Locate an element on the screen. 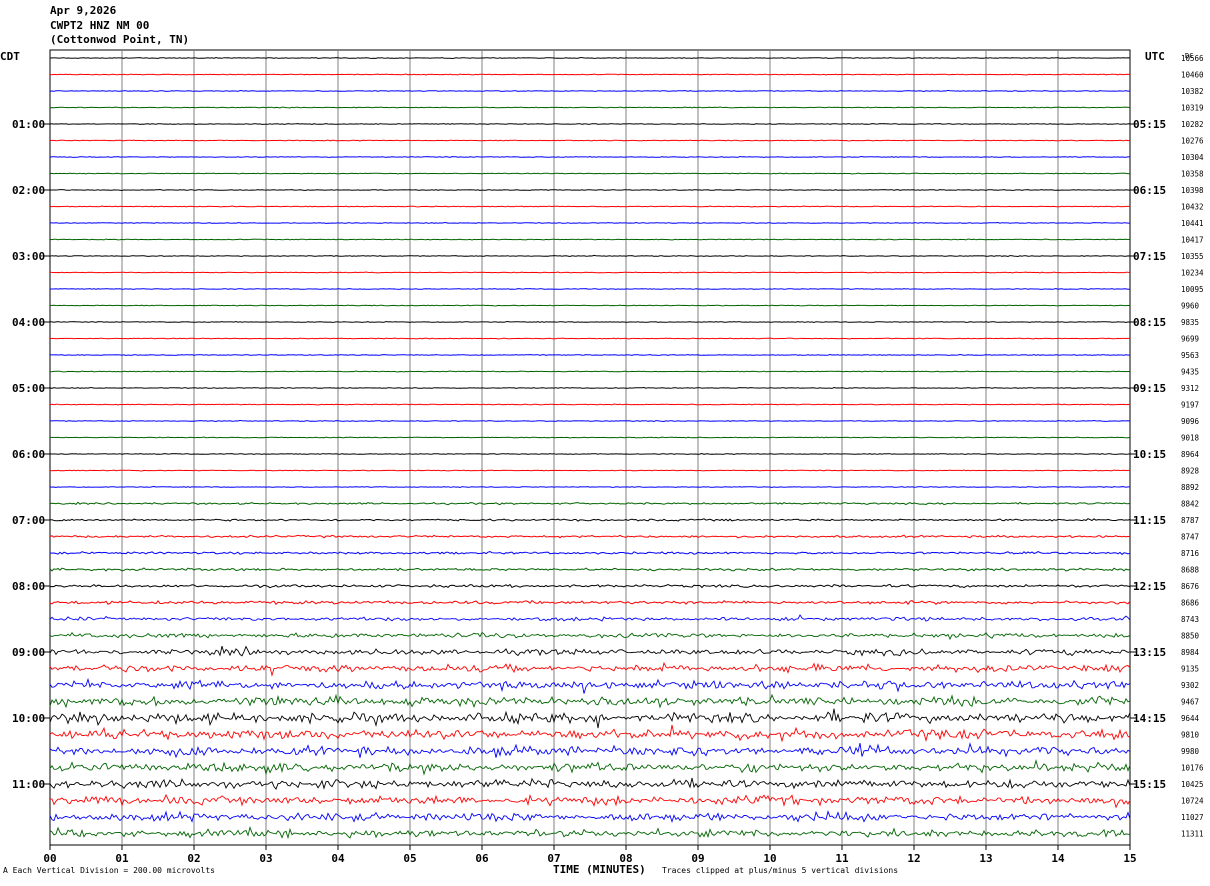  dc-value-label: 10319 is located at coordinates (1192, 108).